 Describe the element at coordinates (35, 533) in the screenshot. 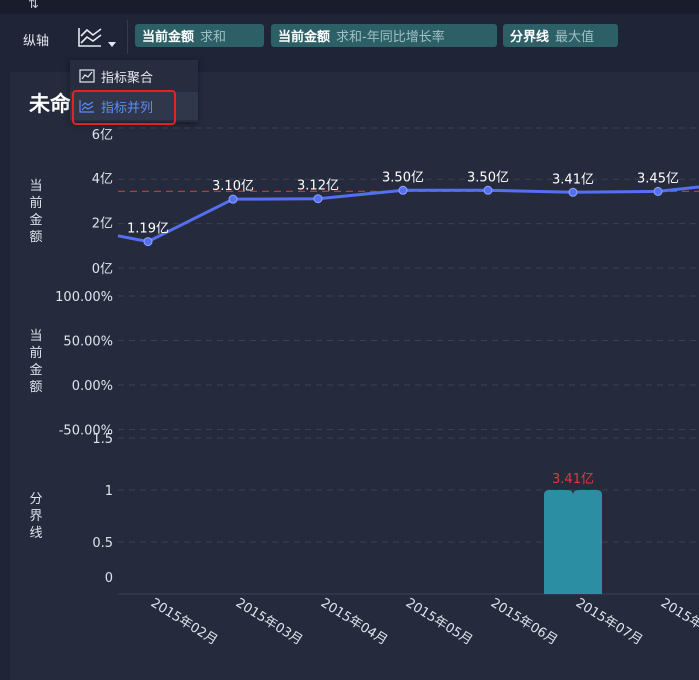

I see `y-axis-title-char: 线` at that location.